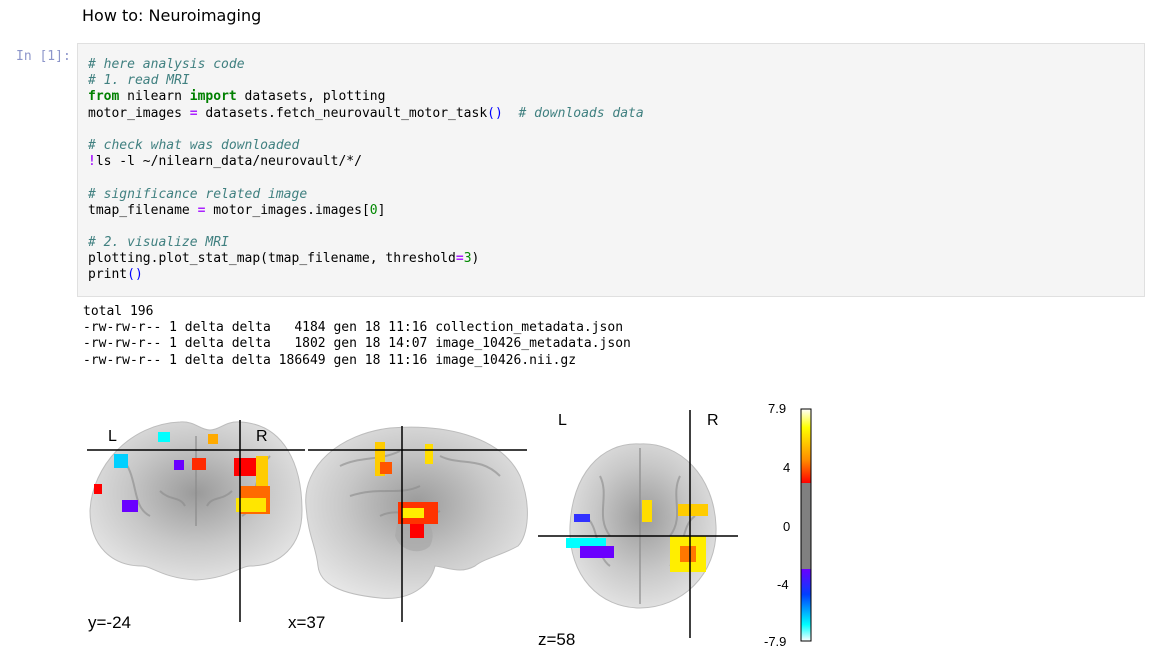 The width and height of the screenshot is (1162, 671). Describe the element at coordinates (475, 259) in the screenshot. I see `code-token: )` at that location.